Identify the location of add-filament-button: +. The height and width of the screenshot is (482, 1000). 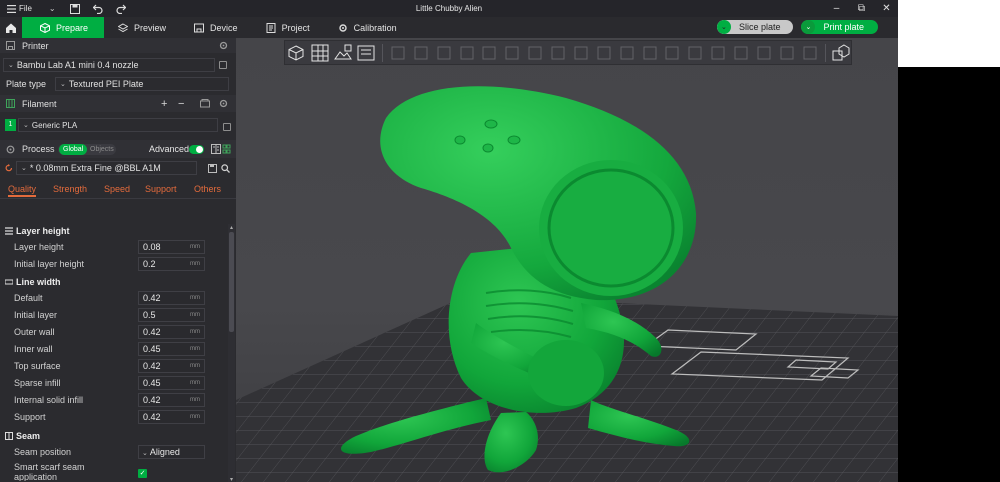
(164, 104).